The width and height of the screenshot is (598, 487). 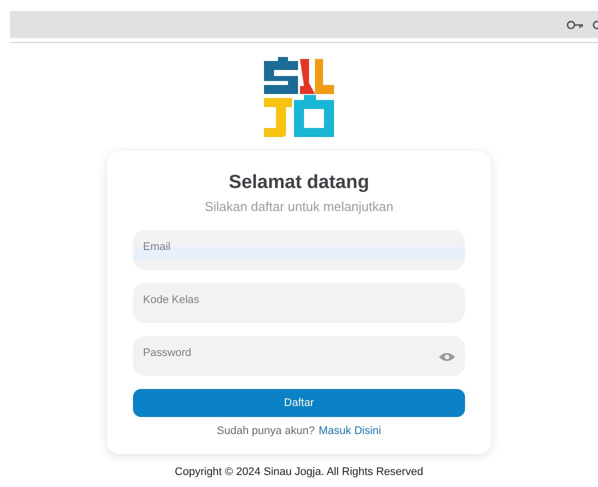 What do you see at coordinates (575, 25) in the screenshot?
I see `key-icon` at bounding box center [575, 25].